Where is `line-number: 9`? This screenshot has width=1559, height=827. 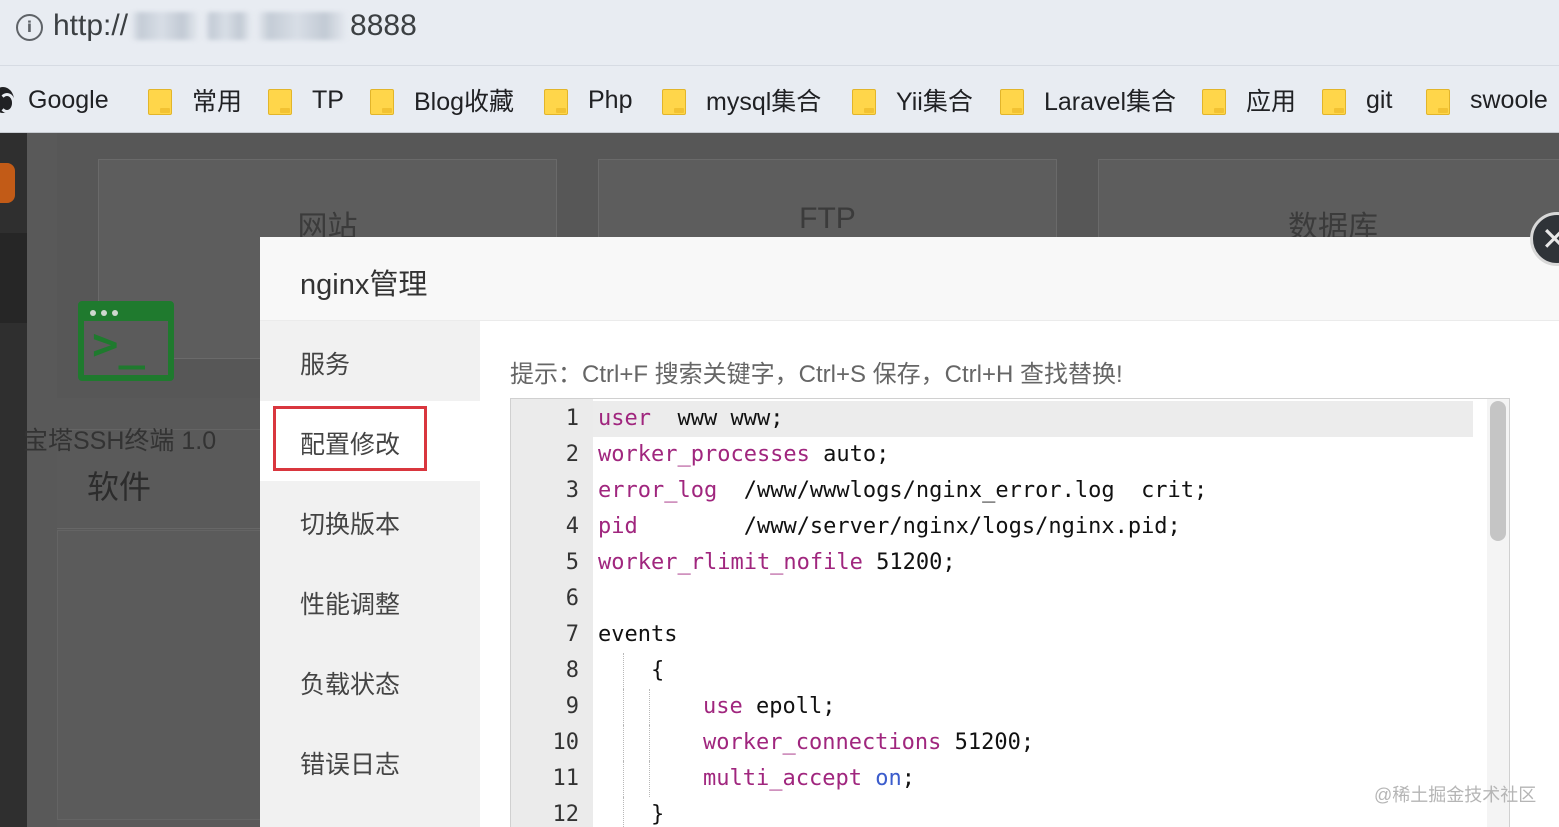 line-number: 9 is located at coordinates (572, 706).